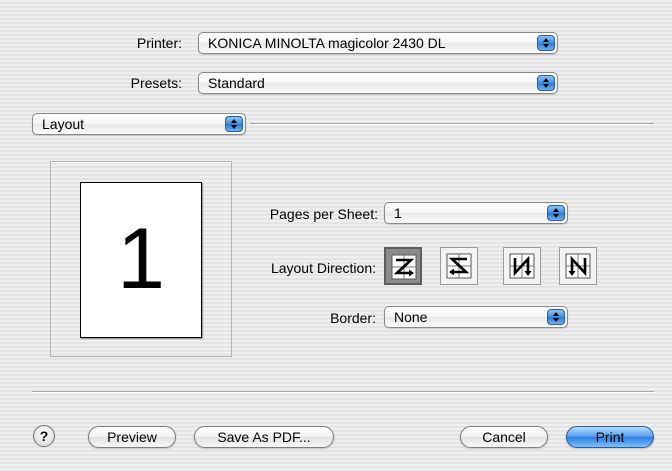 The width and height of the screenshot is (672, 471). What do you see at coordinates (63, 124) in the screenshot?
I see `panel-value: Layout` at bounding box center [63, 124].